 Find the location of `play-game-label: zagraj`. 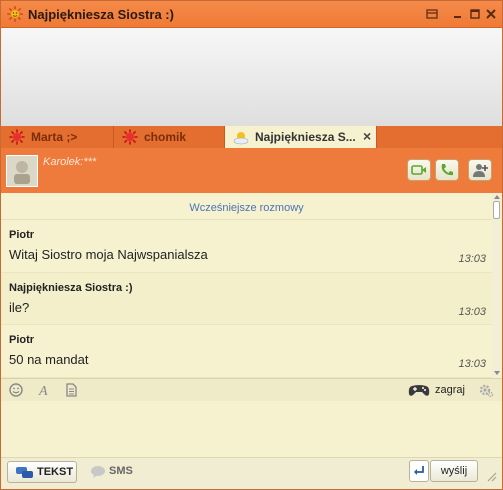

play-game-label: zagraj is located at coordinates (450, 390).